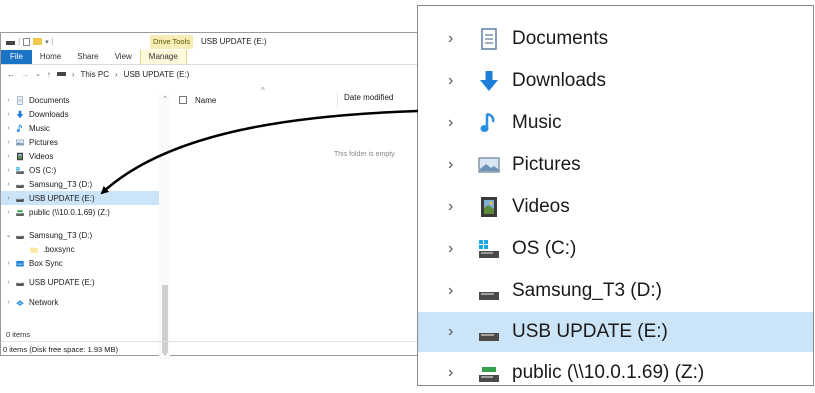  I want to click on address-drive-icon, so click(61, 74).